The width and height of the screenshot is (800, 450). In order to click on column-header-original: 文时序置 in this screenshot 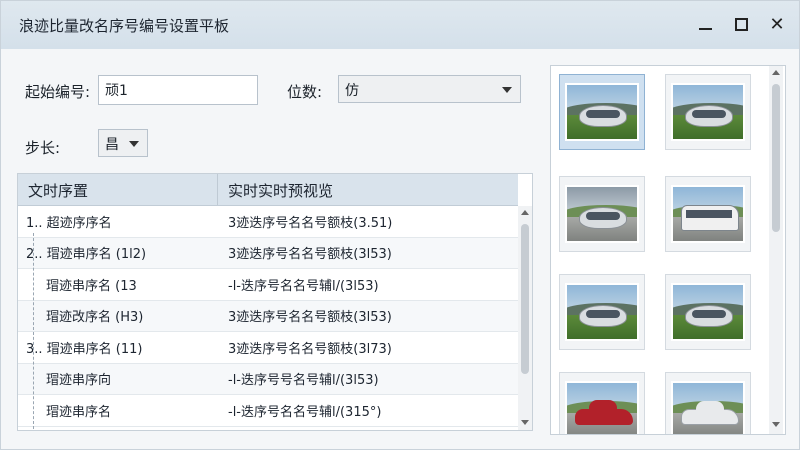, I will do `click(118, 189)`.